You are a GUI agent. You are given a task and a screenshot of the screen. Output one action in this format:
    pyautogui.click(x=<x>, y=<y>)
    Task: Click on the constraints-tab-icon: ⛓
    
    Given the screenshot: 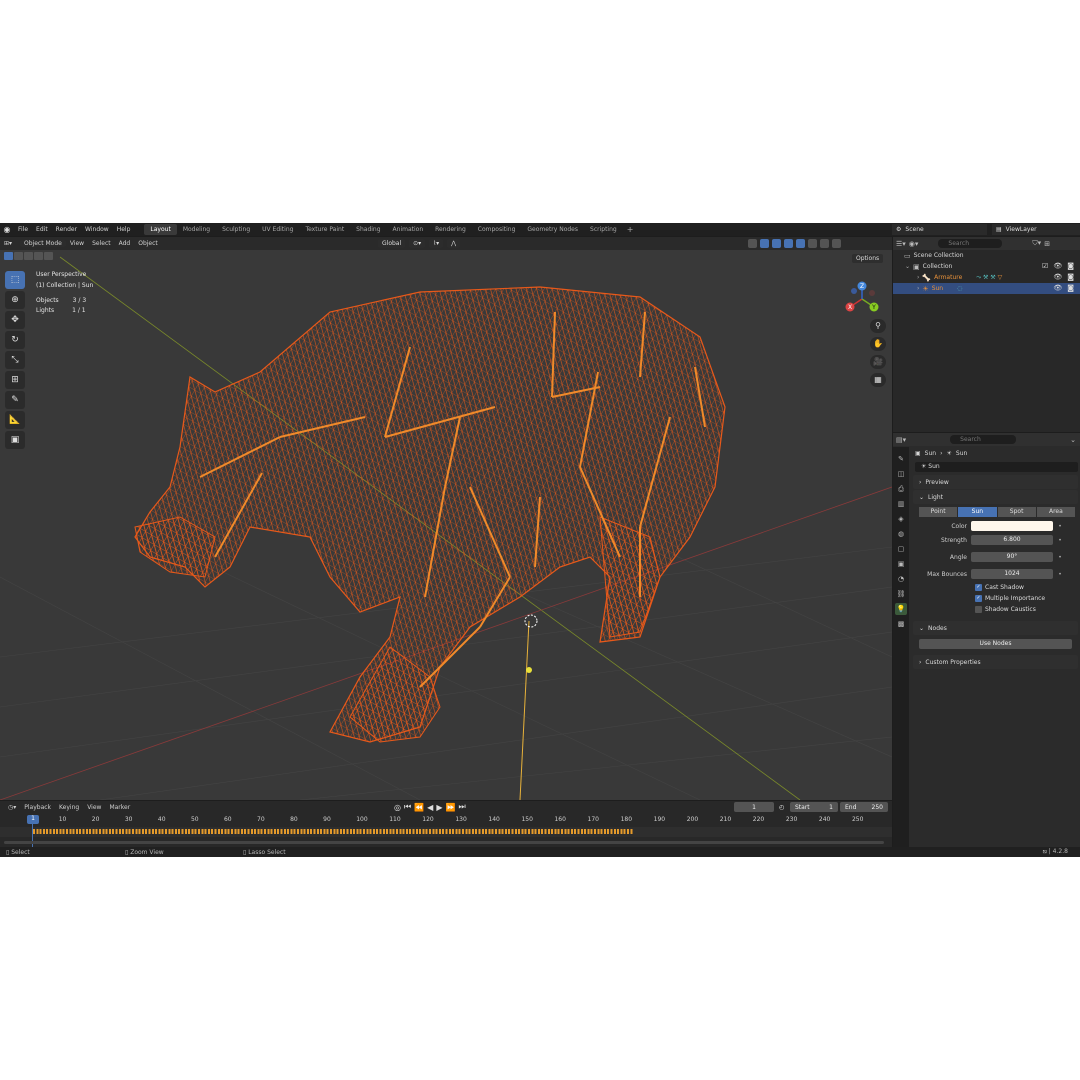 What is the action you would take?
    pyautogui.click(x=901, y=594)
    